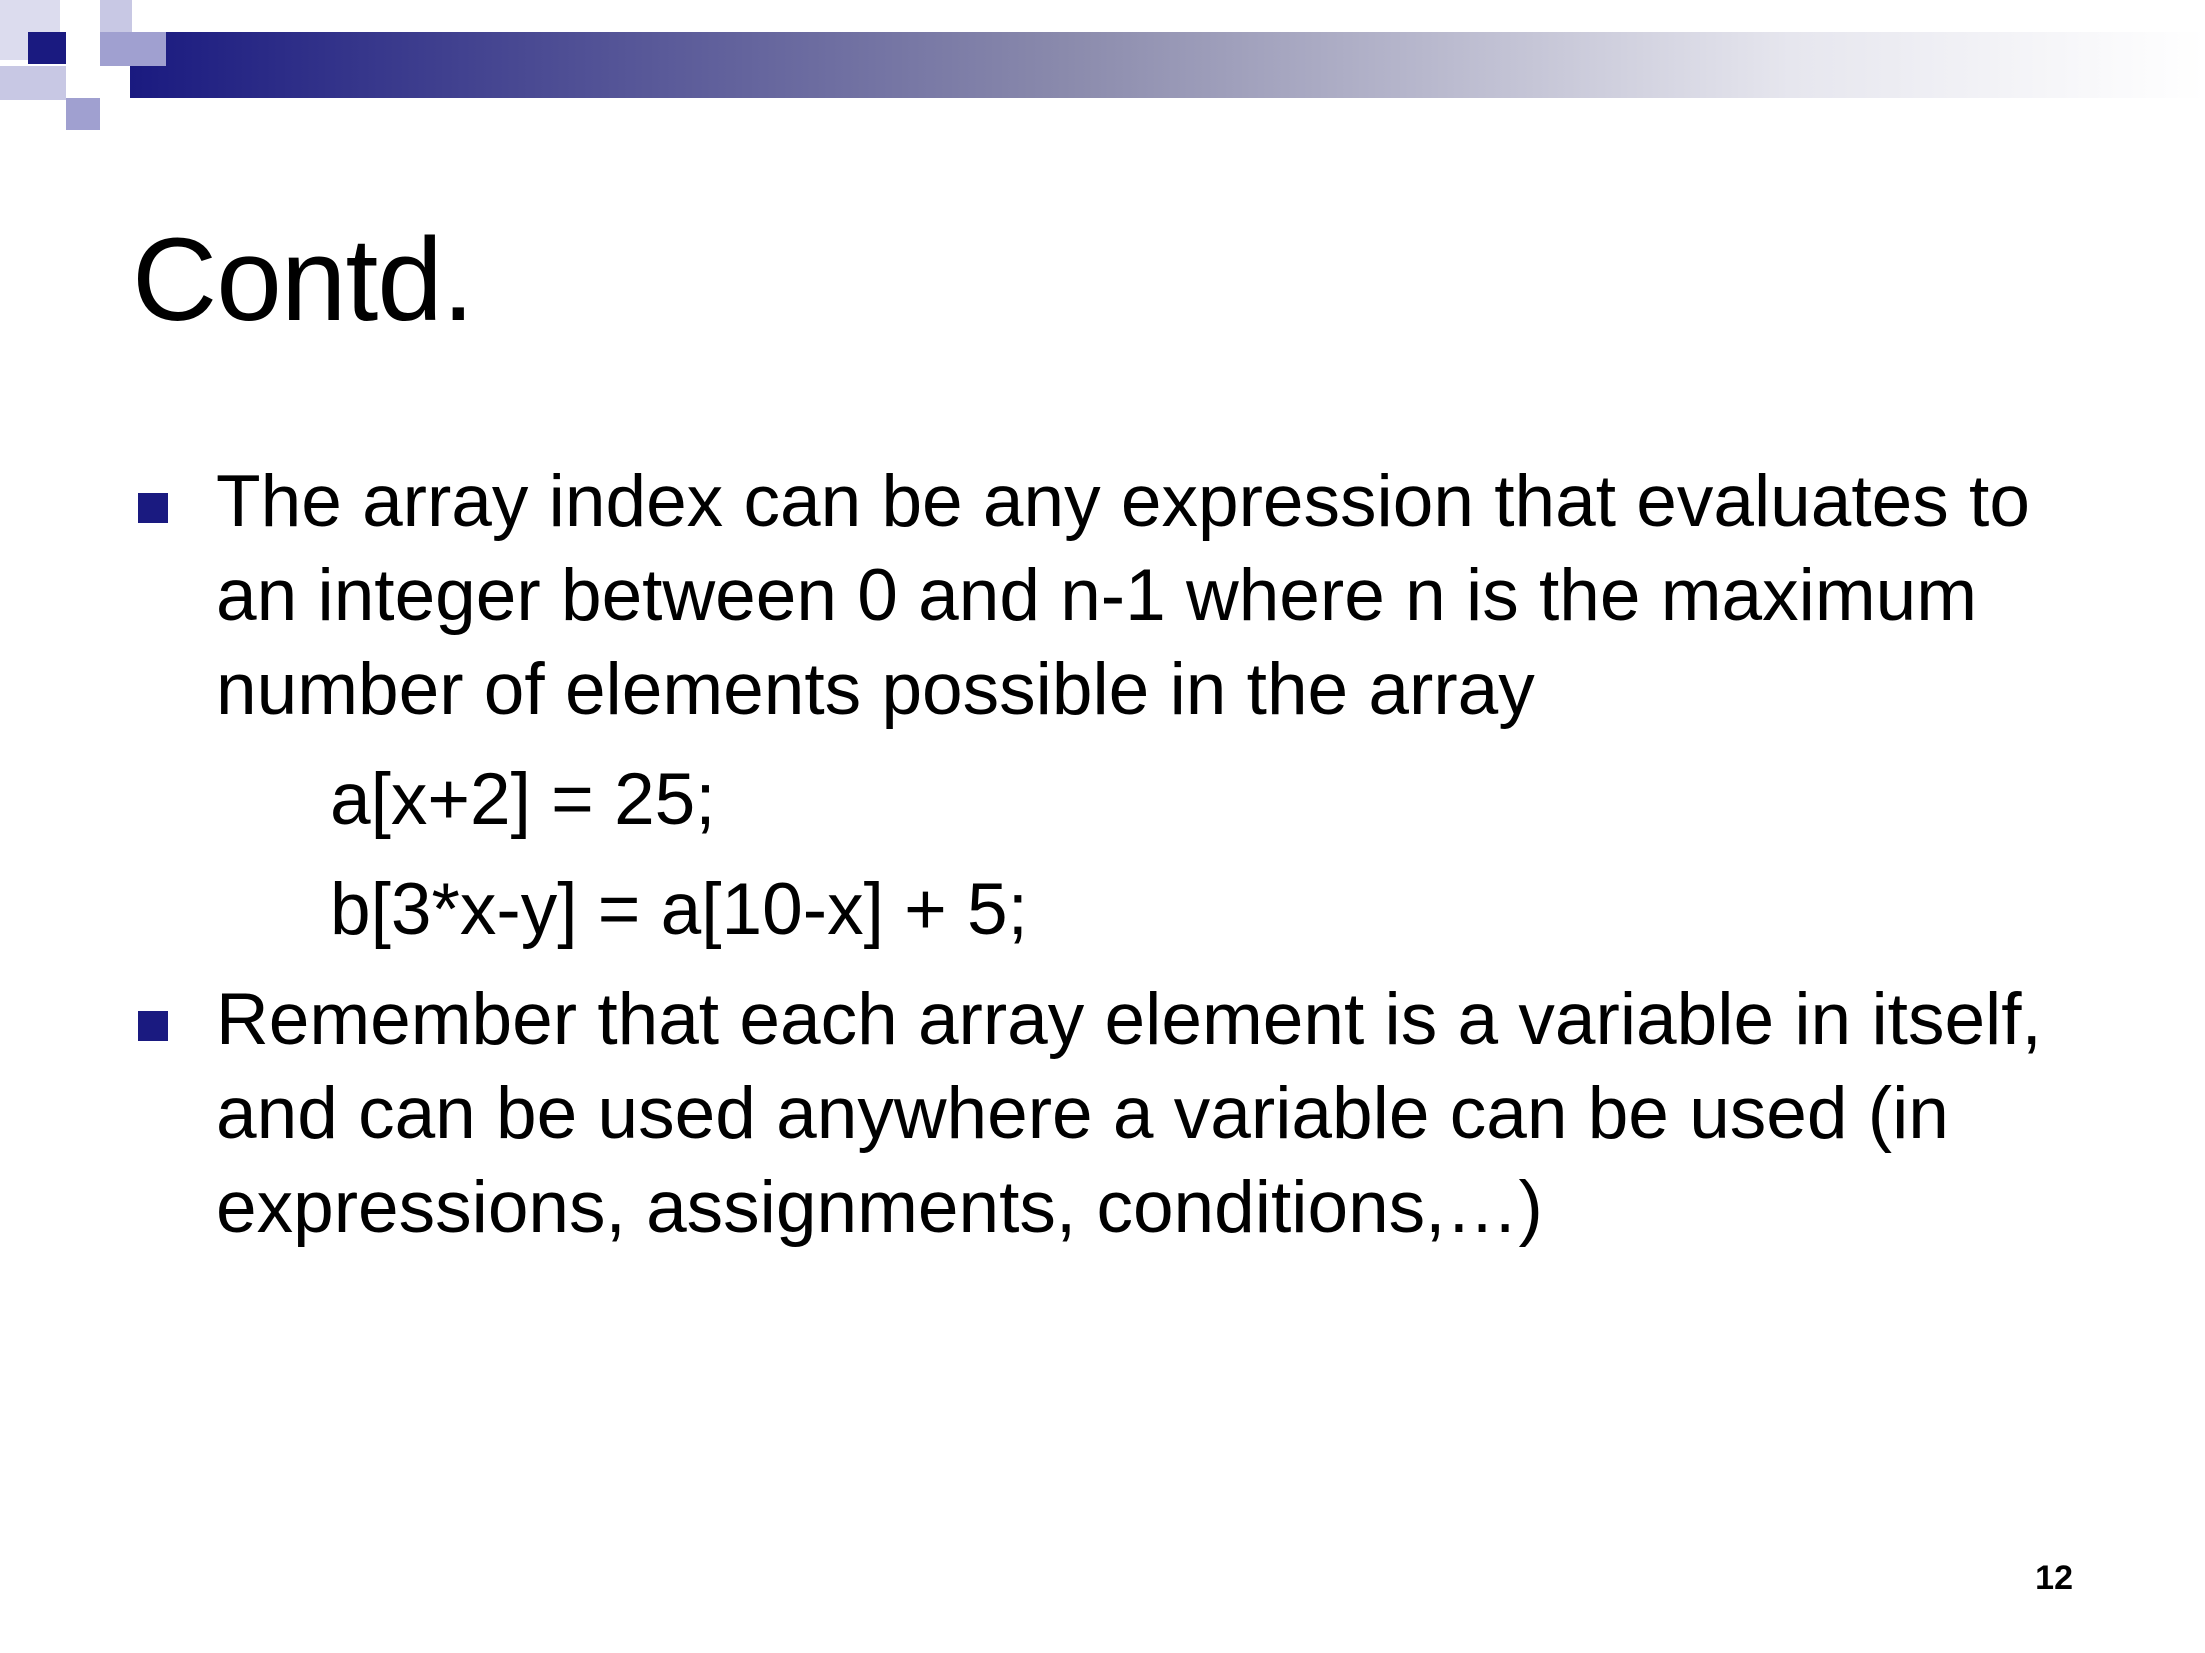 The width and height of the screenshot is (2205, 1653). I want to click on code-line: b[3*x-y] = a[10-x] + 5;, so click(679, 909).